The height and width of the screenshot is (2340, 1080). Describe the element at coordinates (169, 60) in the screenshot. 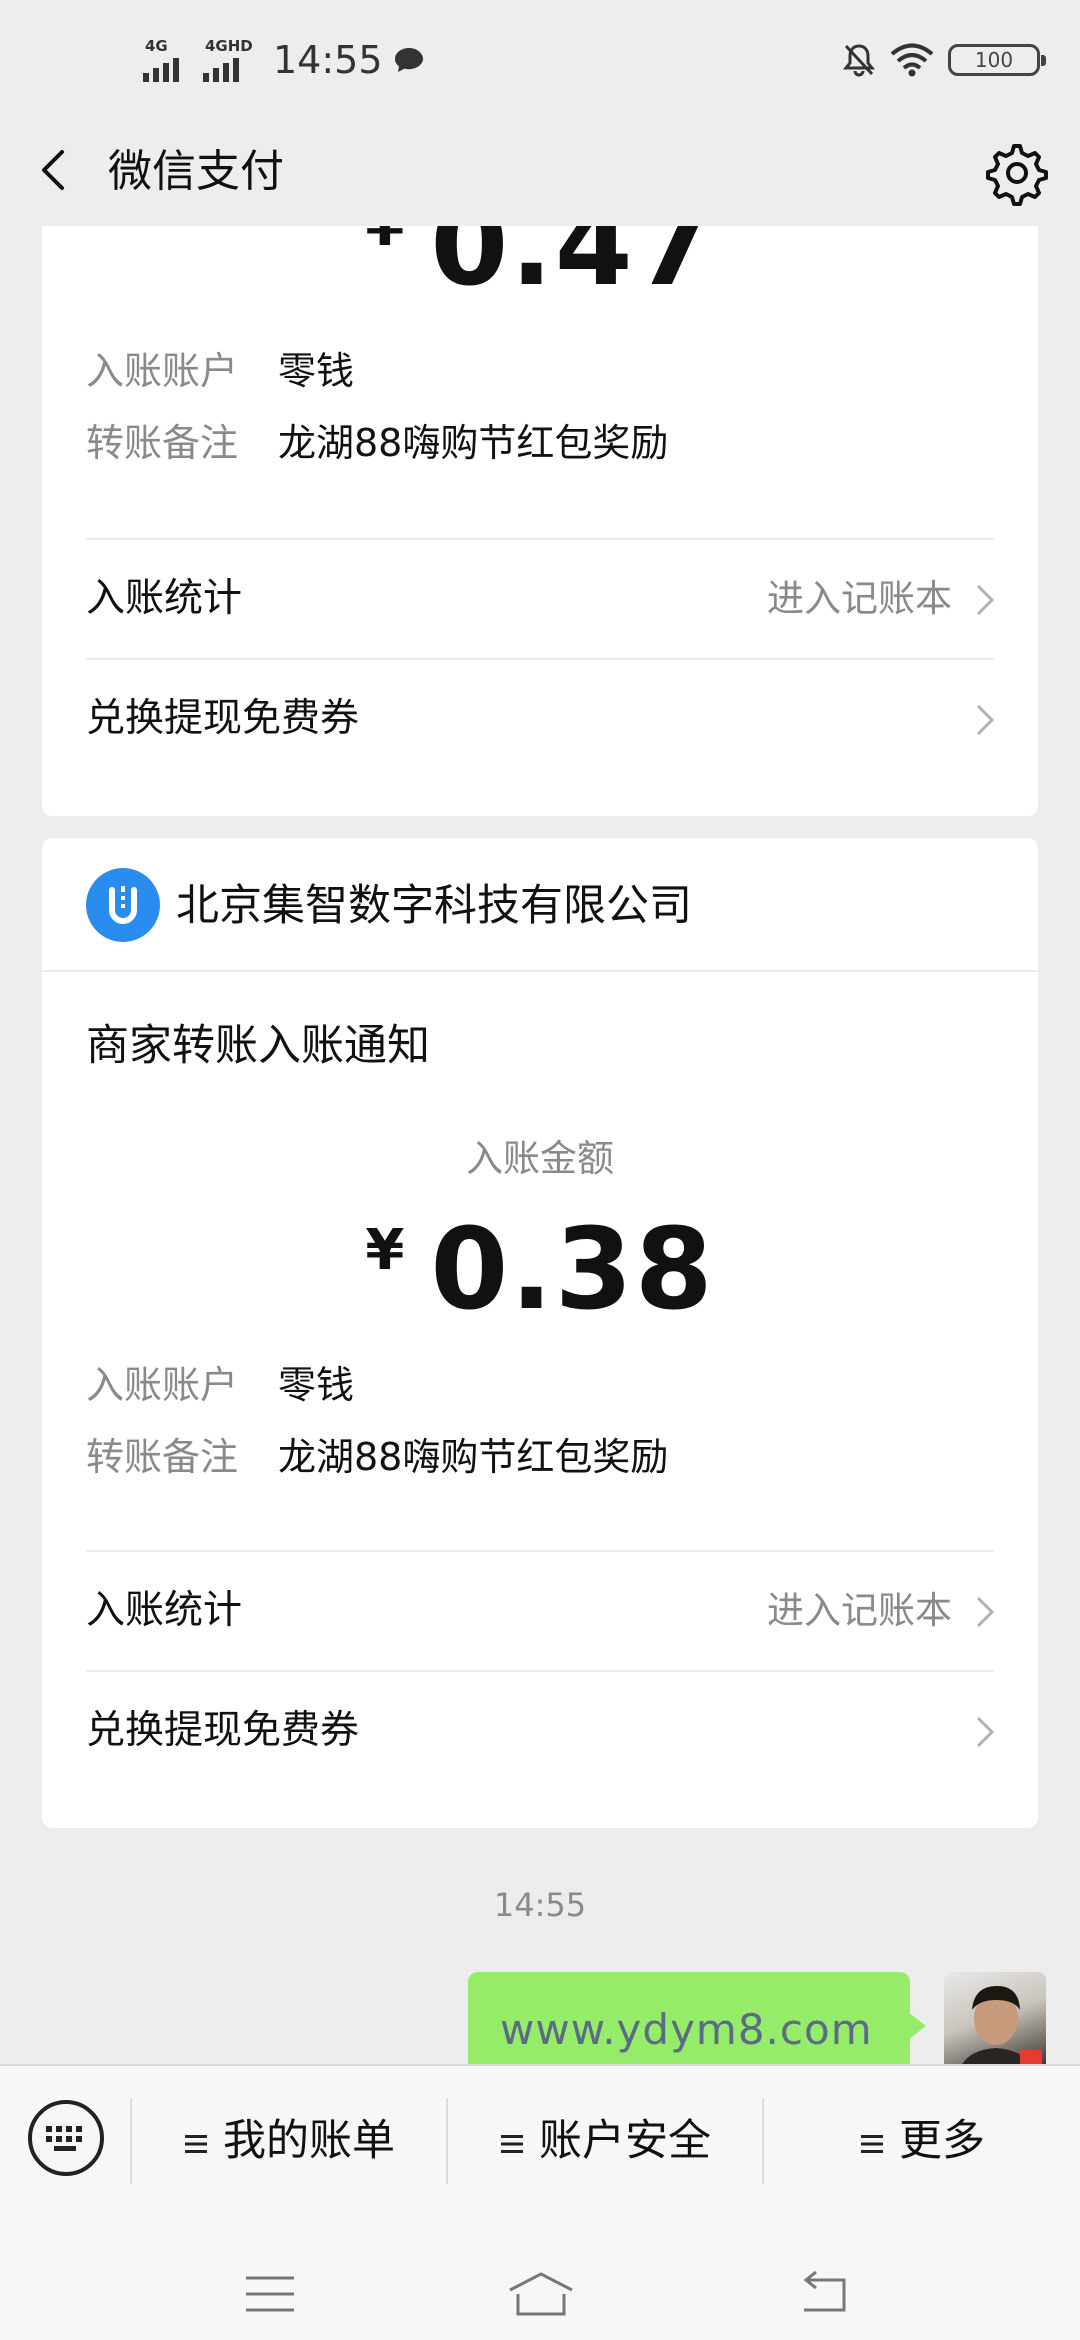

I see `signal-sim1-icon: 4G` at that location.